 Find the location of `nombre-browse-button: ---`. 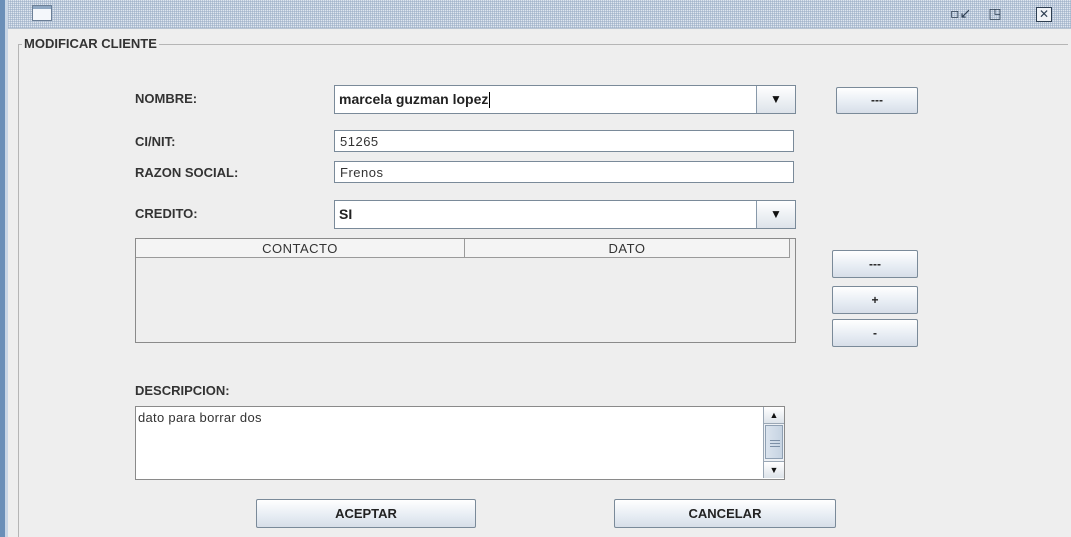

nombre-browse-button: --- is located at coordinates (877, 100).